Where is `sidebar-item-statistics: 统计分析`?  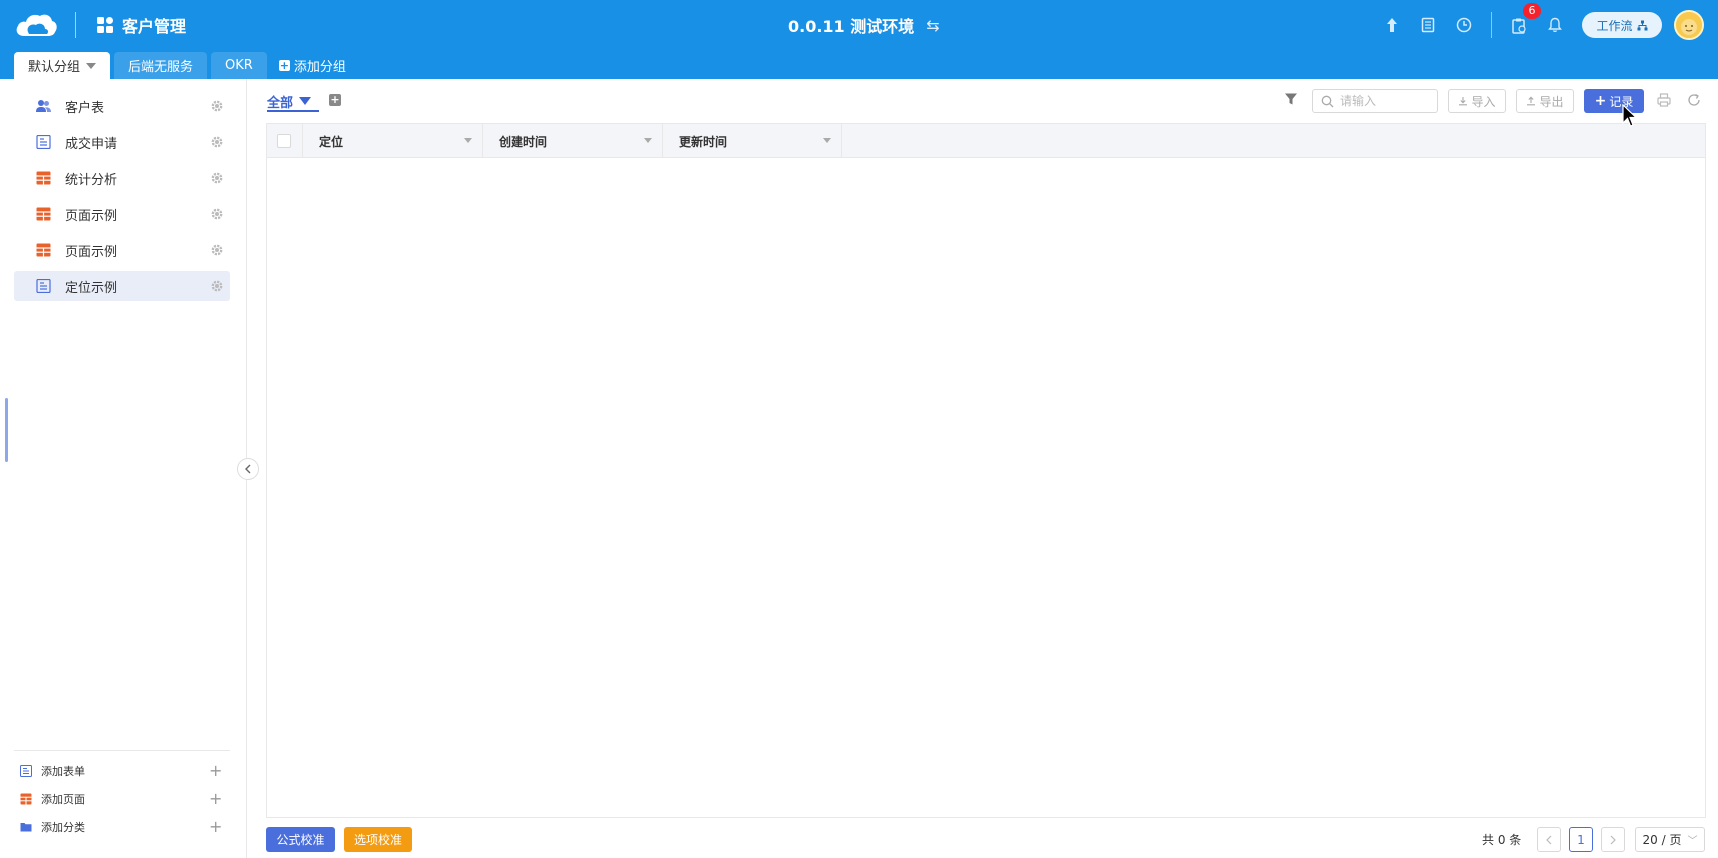
sidebar-item-statistics: 统计分析 is located at coordinates (122, 178).